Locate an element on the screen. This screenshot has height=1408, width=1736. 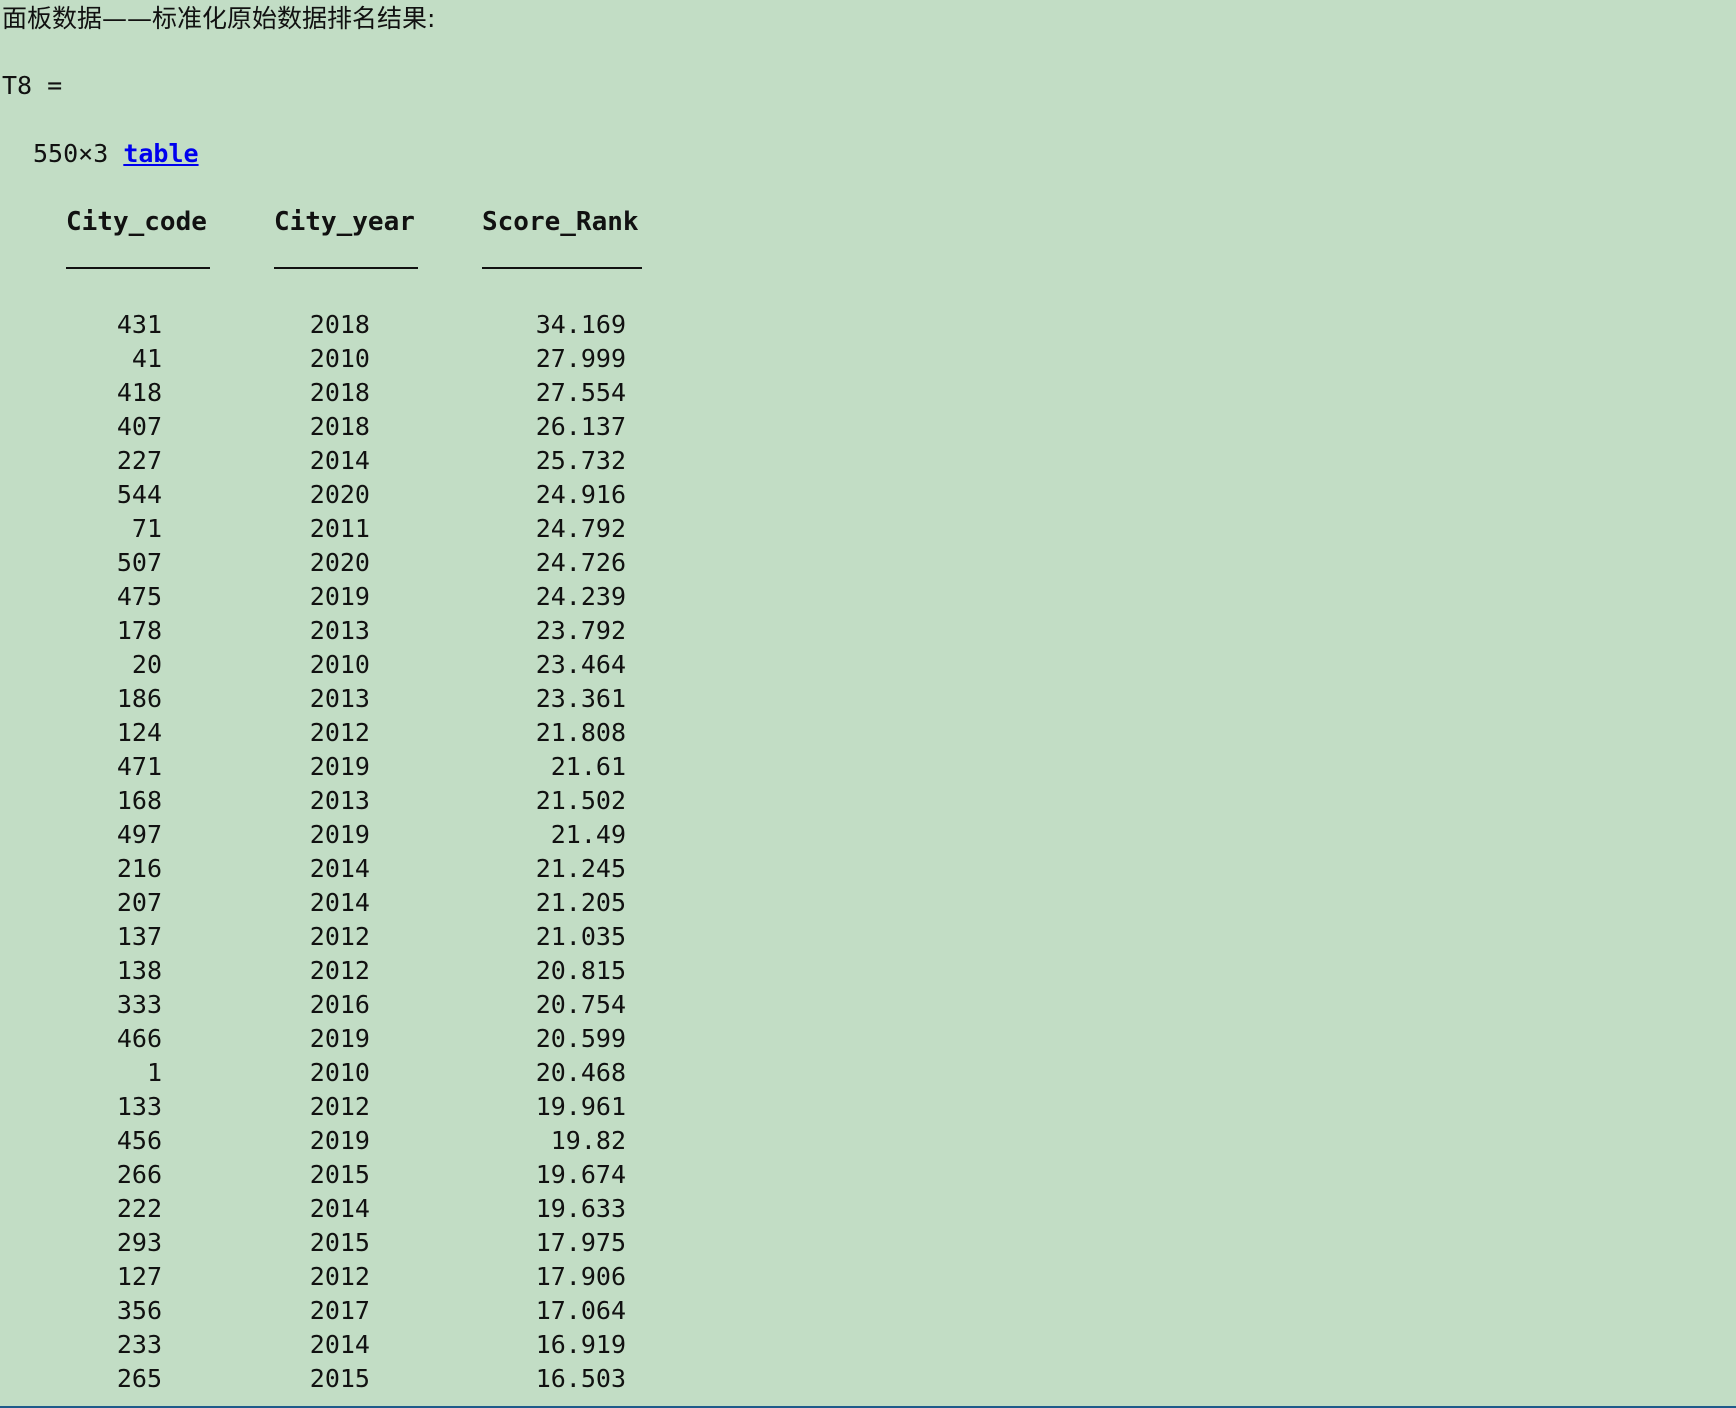
table-row: 207 2014 21.205 is located at coordinates (350, 903).